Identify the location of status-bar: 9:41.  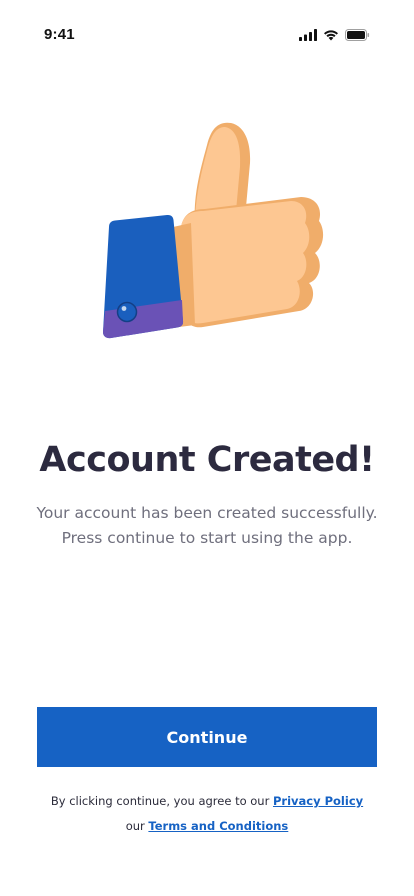
(207, 35).